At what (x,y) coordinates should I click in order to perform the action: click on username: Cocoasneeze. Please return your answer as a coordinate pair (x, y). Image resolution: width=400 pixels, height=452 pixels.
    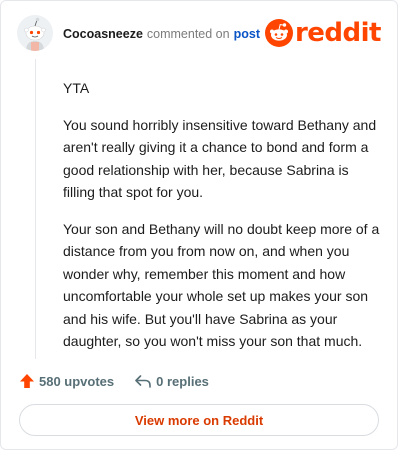
    Looking at the image, I should click on (103, 34).